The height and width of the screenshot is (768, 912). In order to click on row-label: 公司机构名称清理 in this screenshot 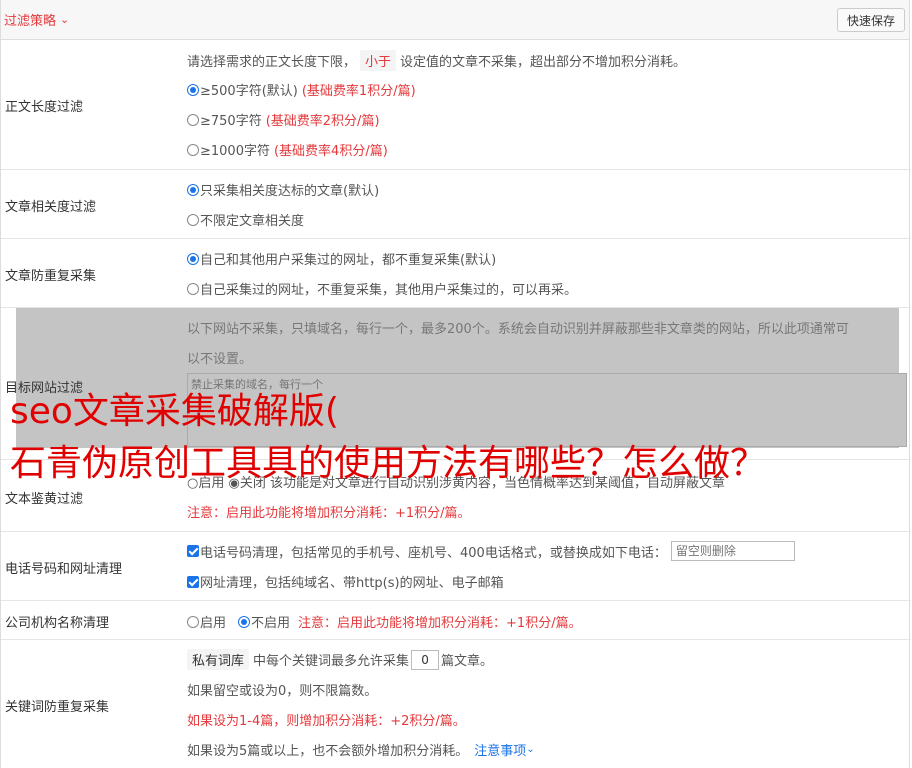, I will do `click(57, 623)`.